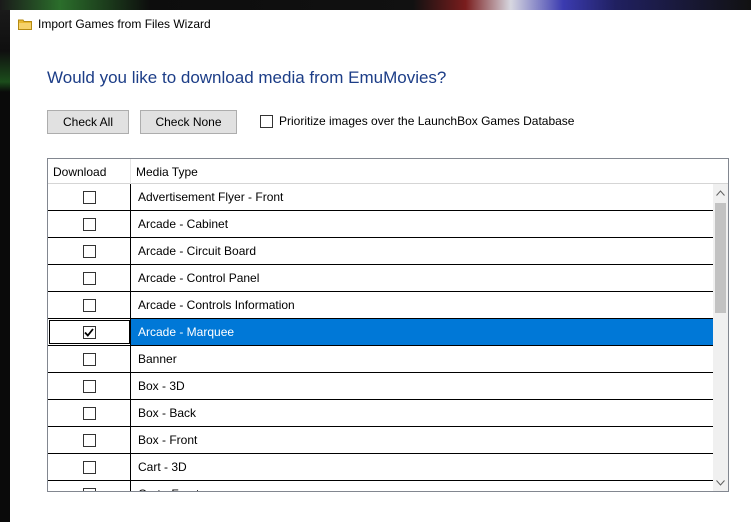 This screenshot has height=522, width=751. I want to click on table-row: Cart - Front, so click(381, 486).